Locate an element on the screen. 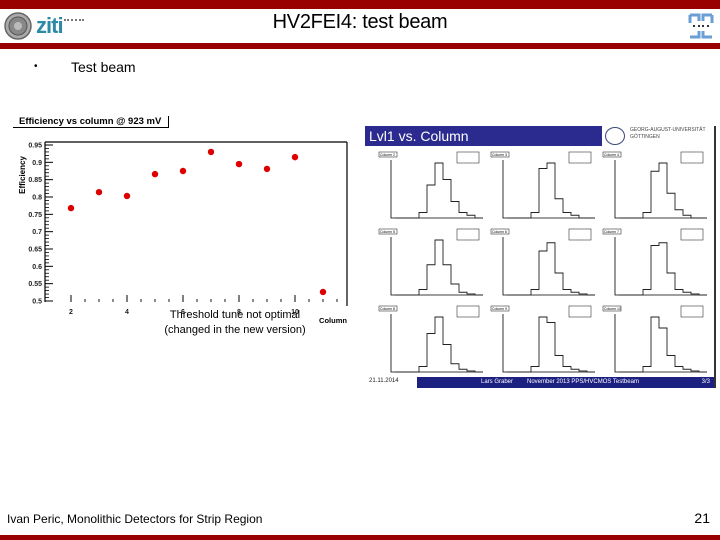 The height and width of the screenshot is (540, 720). histogram-panel: Column 3 is located at coordinates (542, 185).